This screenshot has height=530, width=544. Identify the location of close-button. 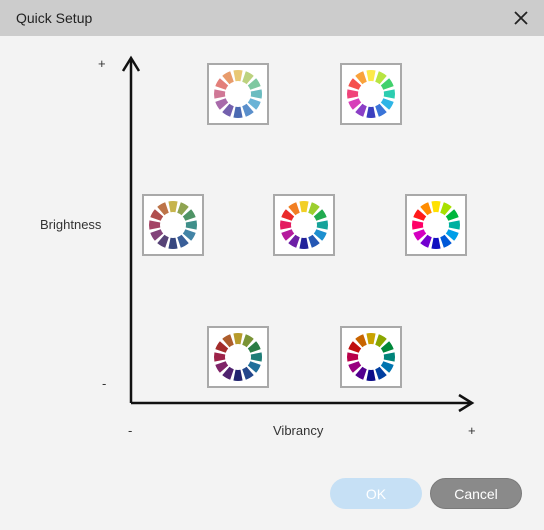
(521, 18).